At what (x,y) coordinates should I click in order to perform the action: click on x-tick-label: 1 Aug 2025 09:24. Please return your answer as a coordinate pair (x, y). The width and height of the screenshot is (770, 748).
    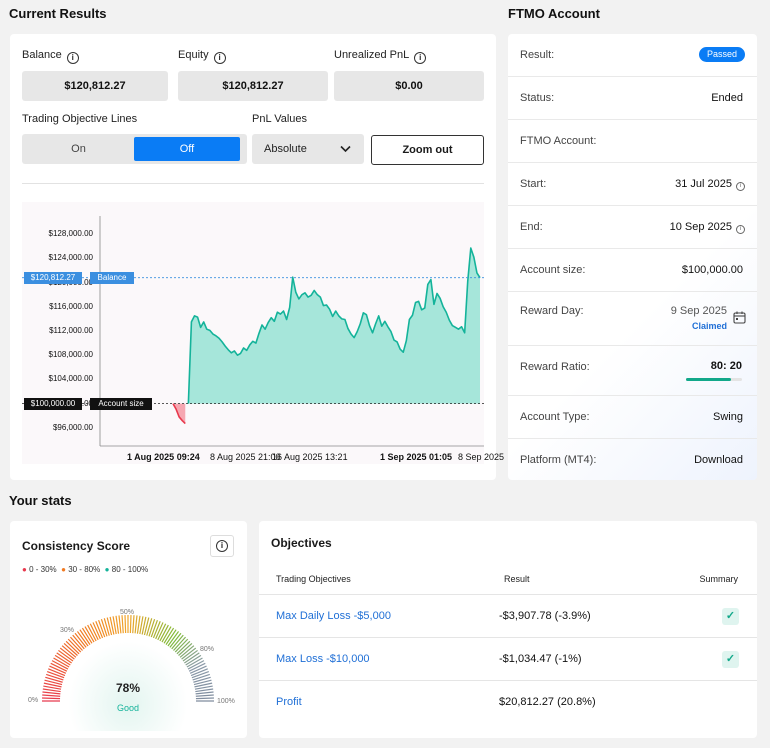
    Looking at the image, I should click on (163, 457).